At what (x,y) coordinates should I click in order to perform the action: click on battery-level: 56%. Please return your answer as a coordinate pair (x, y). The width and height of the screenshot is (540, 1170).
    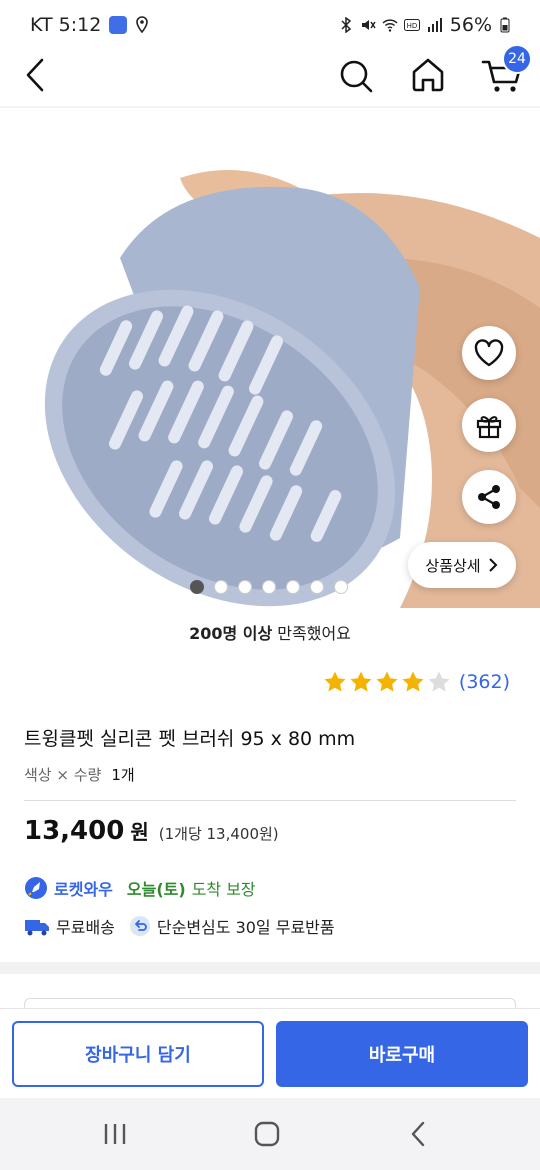
    Looking at the image, I should click on (470, 25).